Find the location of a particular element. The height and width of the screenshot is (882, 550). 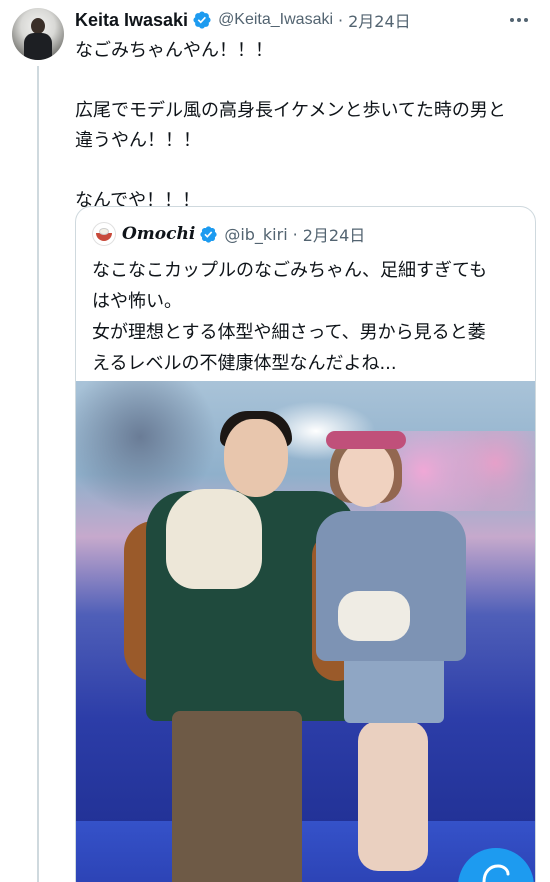

tweet-line: 違うやん！！！ is located at coordinates (138, 140).